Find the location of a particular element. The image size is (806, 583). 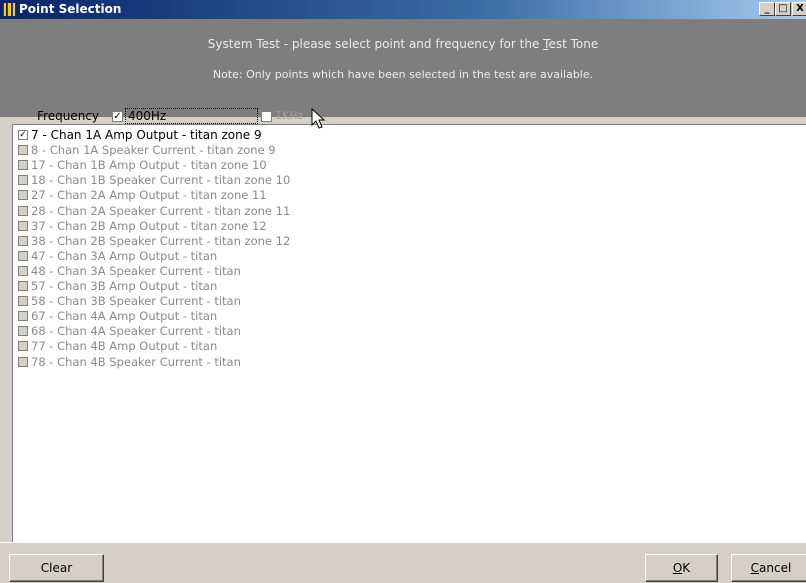

button-bar: Clear OK Cancel is located at coordinates (403, 562).